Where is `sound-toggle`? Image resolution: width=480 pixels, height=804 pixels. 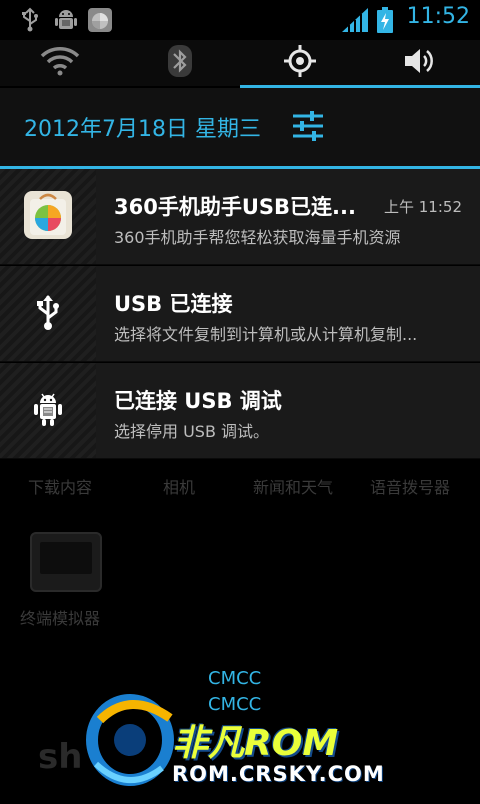 sound-toggle is located at coordinates (420, 63).